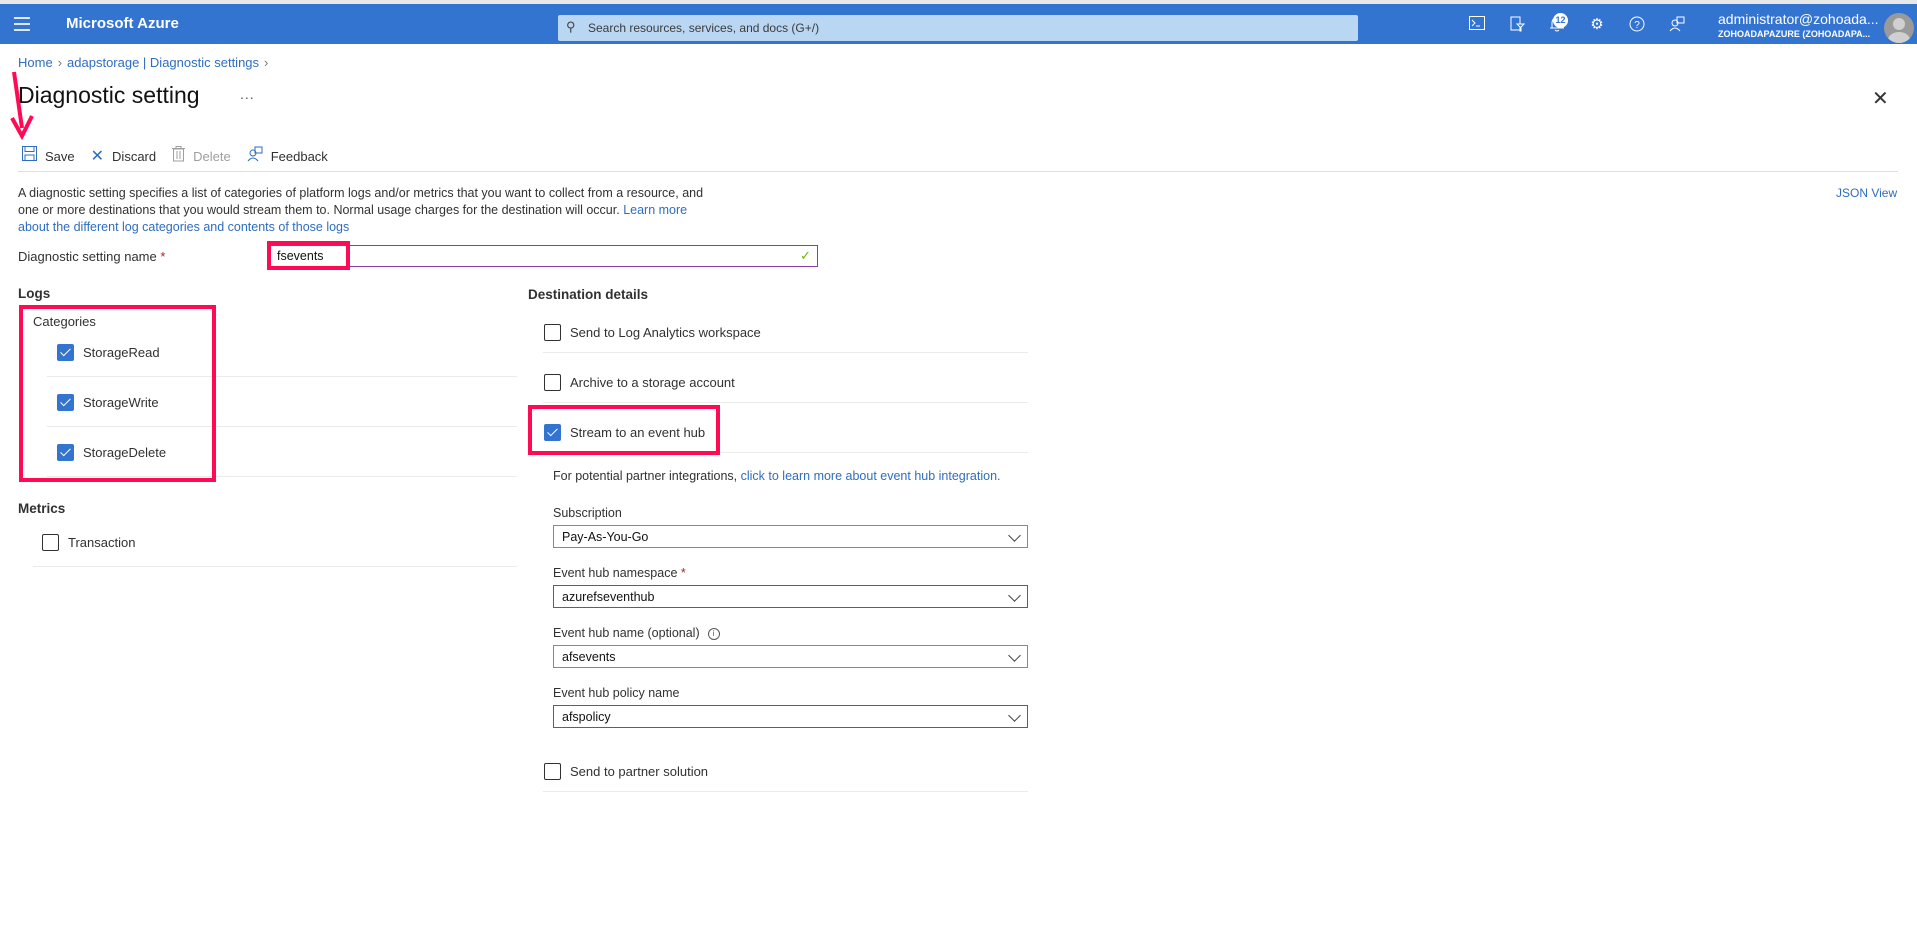  I want to click on breadcrumb: Home › adapstorage | Diagnostic settings ›, so click(145, 62).